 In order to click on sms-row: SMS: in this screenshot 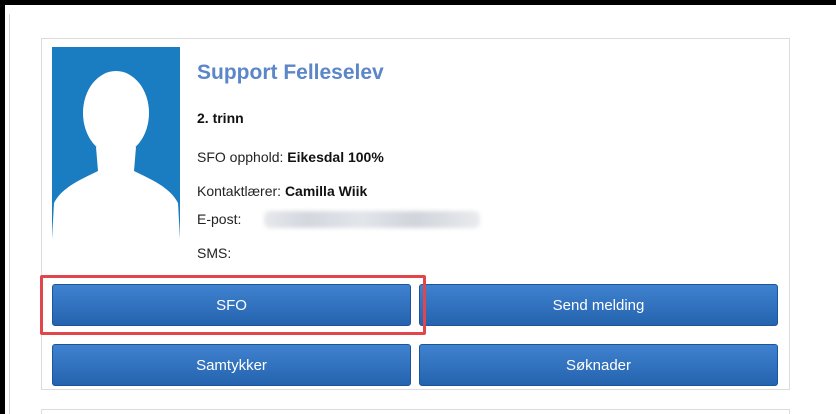, I will do `click(214, 253)`.